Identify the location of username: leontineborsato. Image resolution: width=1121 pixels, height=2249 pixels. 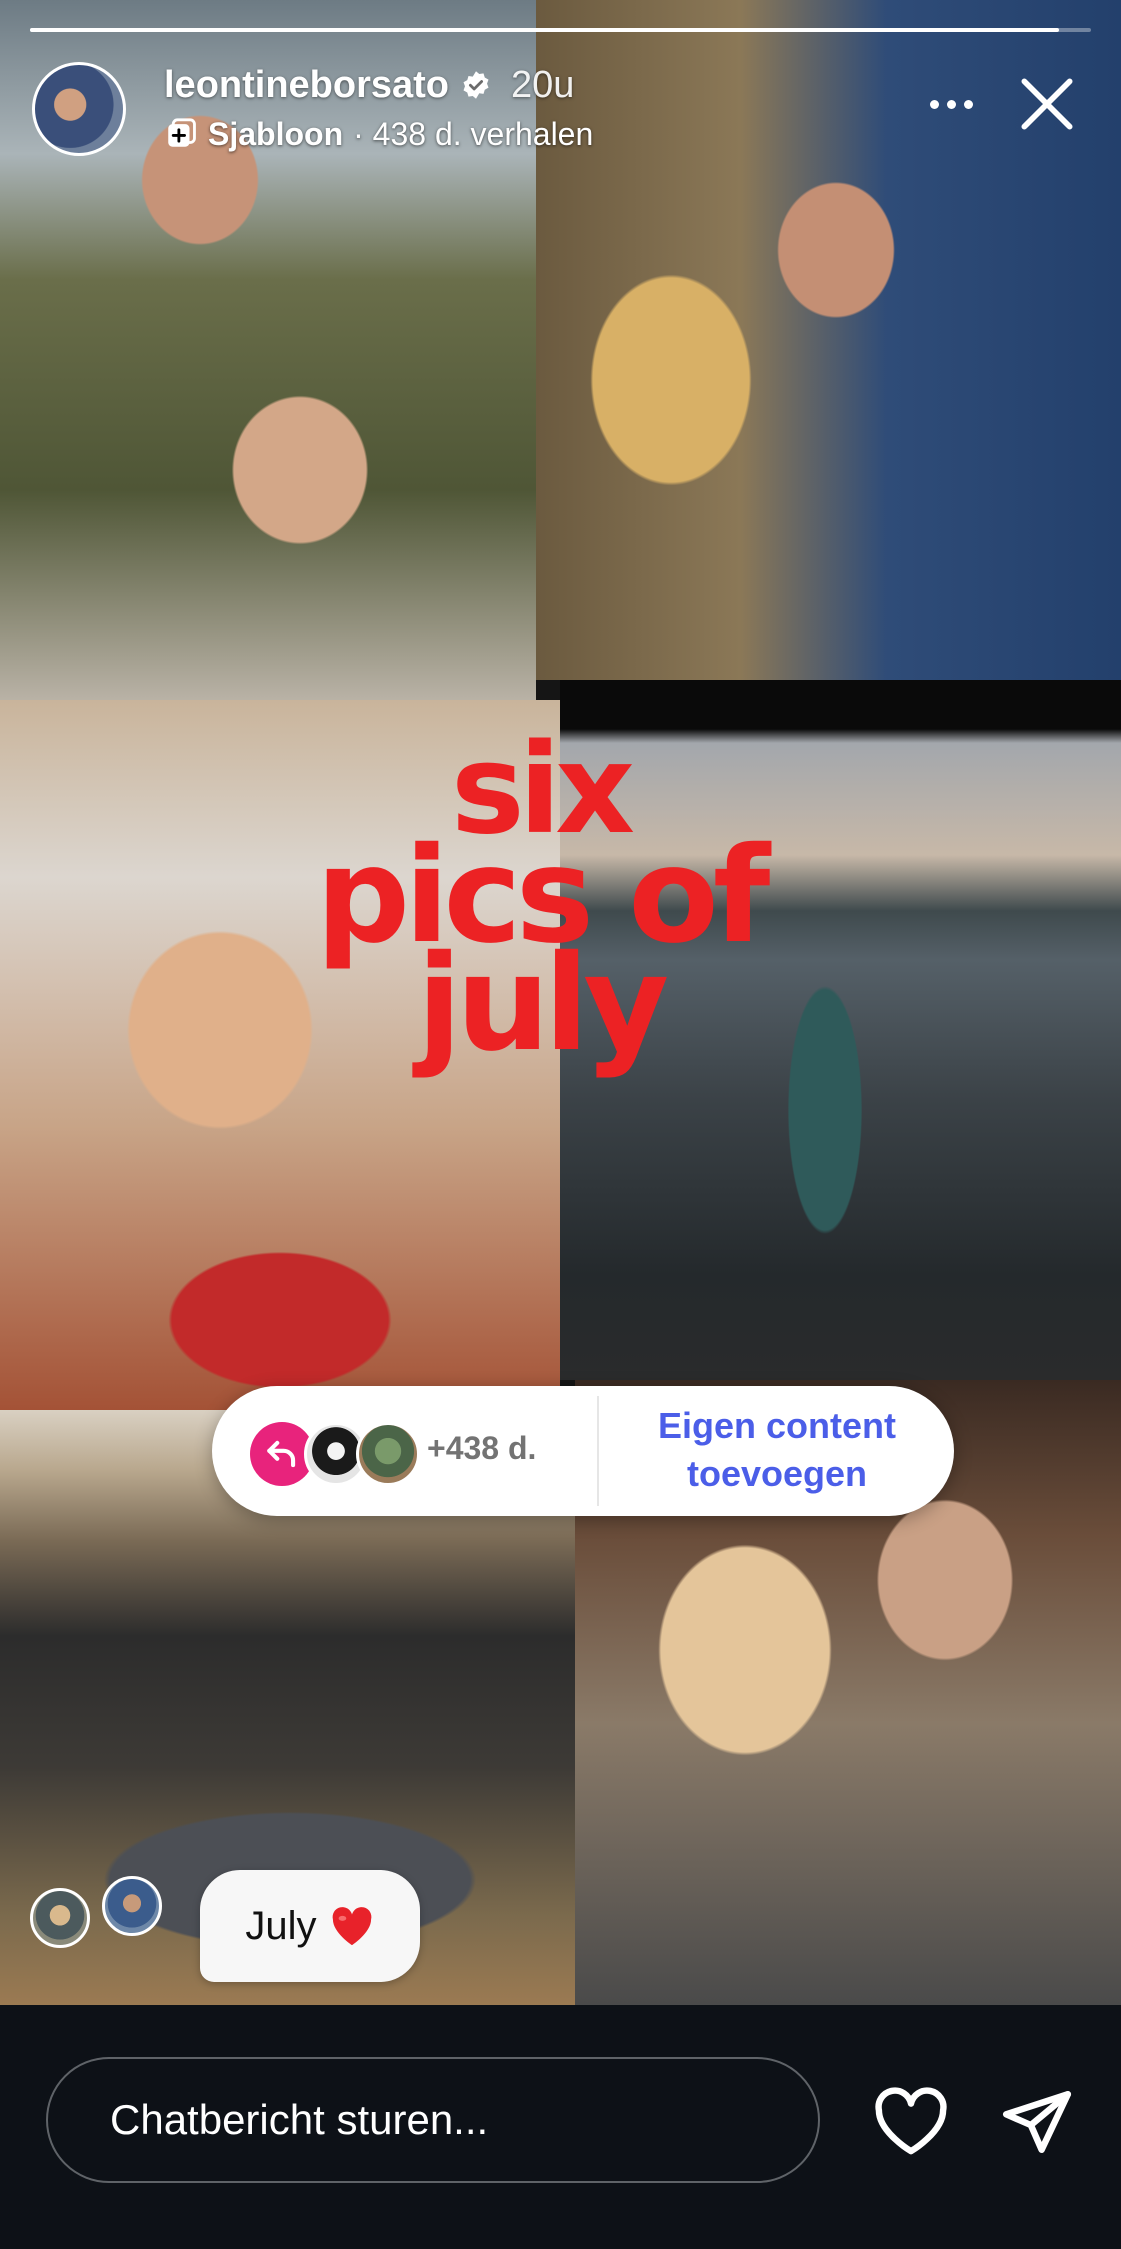
(306, 85).